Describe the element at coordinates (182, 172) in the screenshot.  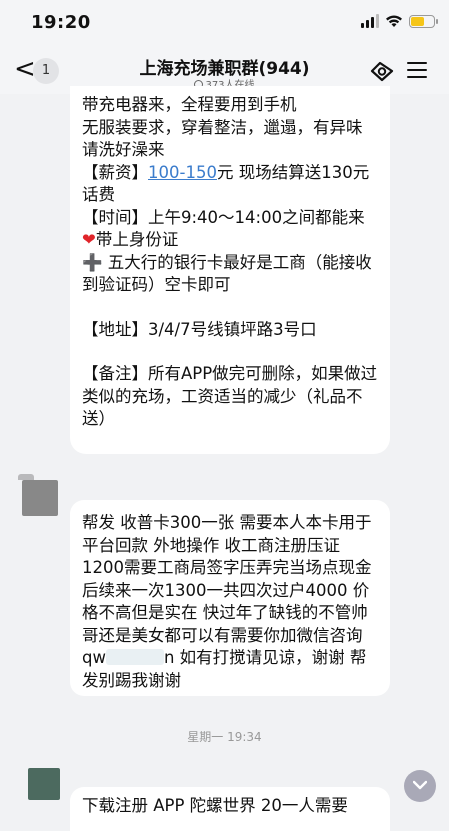
I see `salary-link: 100-150` at that location.